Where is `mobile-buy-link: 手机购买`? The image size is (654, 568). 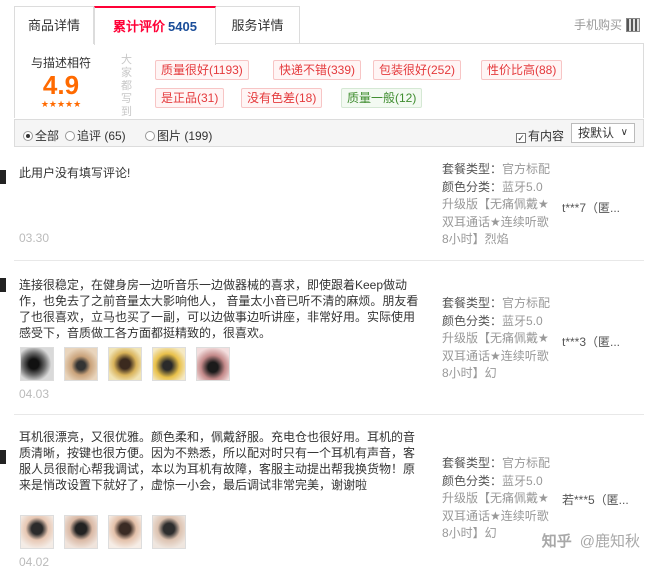
mobile-buy-link: 手机购买 is located at coordinates (607, 25).